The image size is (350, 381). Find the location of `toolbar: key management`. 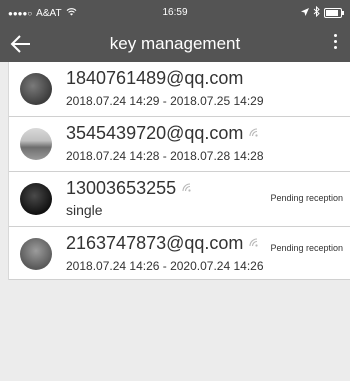

toolbar: key management is located at coordinates (175, 44).